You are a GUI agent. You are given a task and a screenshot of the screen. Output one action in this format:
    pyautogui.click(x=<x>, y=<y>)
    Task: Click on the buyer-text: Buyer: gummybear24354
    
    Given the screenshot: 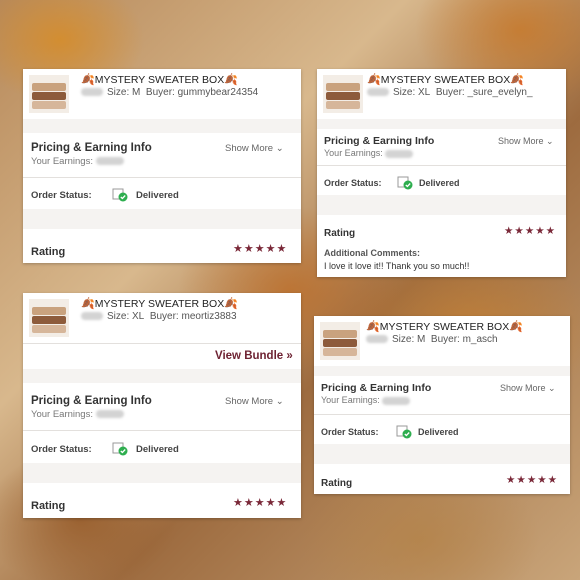 What is the action you would take?
    pyautogui.click(x=202, y=92)
    